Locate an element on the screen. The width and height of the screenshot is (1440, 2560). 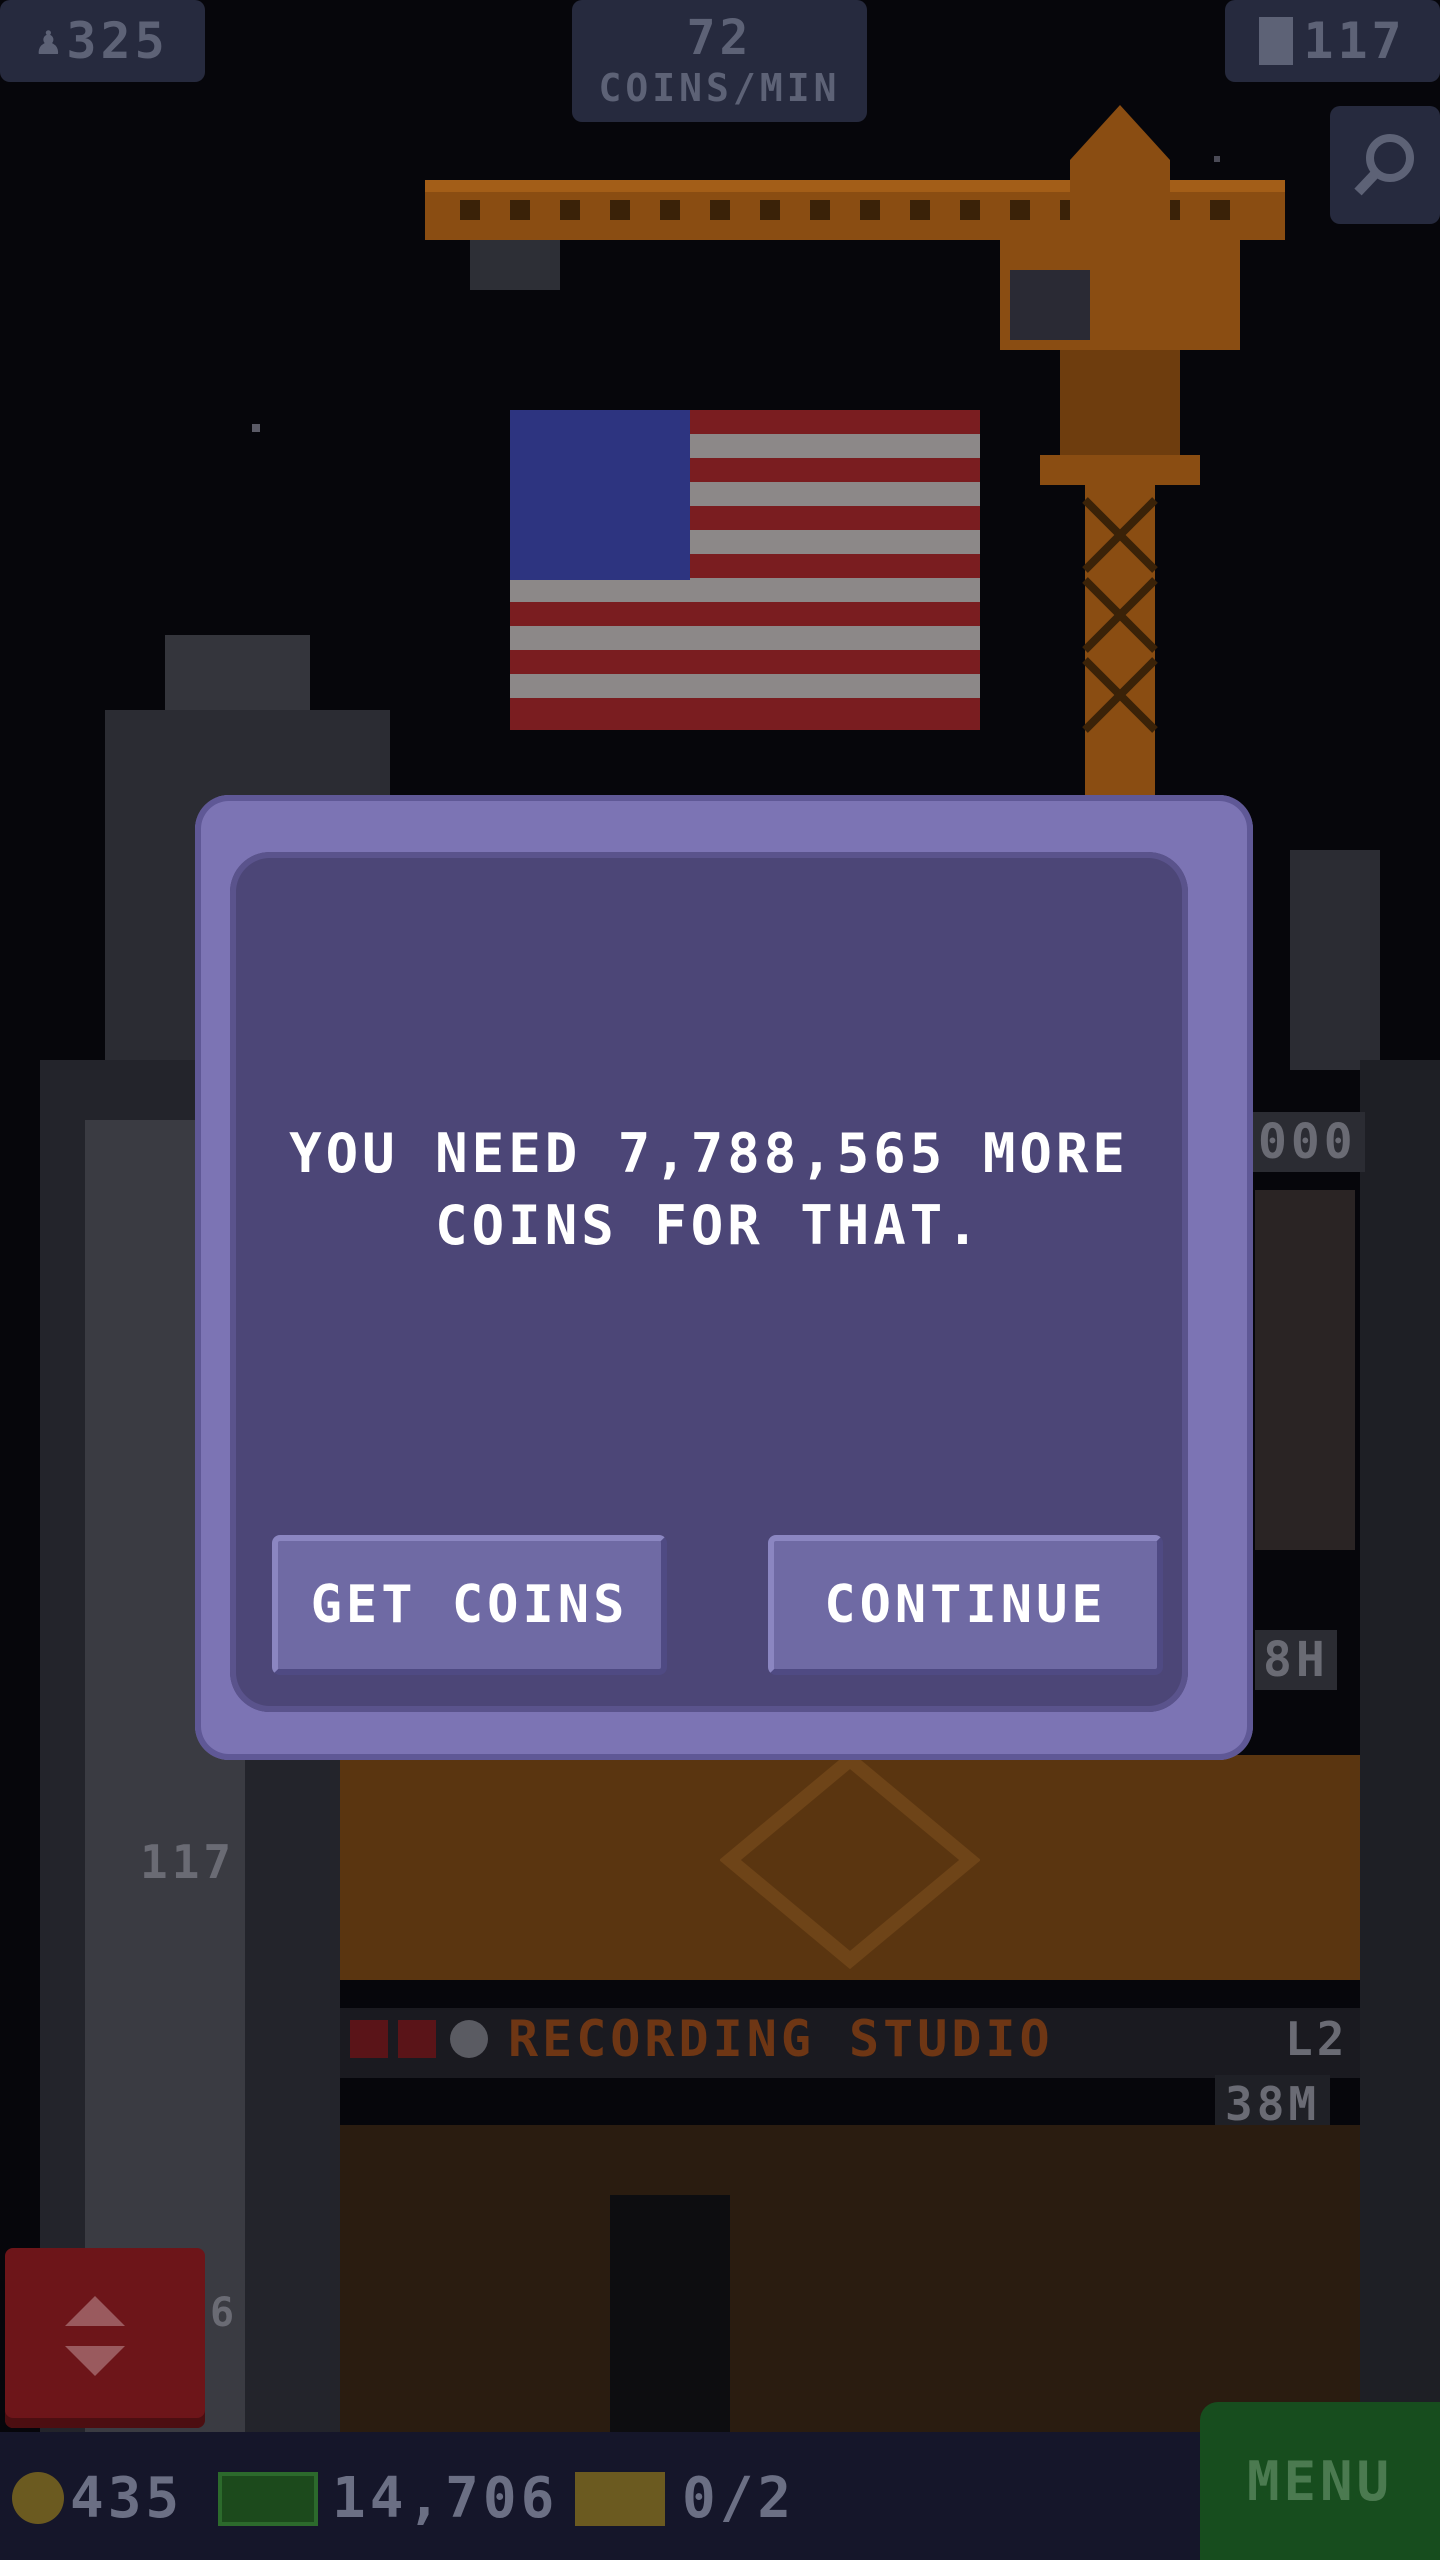
dialog-message-line-1: YOU NEED 7,788,565 MORE is located at coordinates (709, 1153).